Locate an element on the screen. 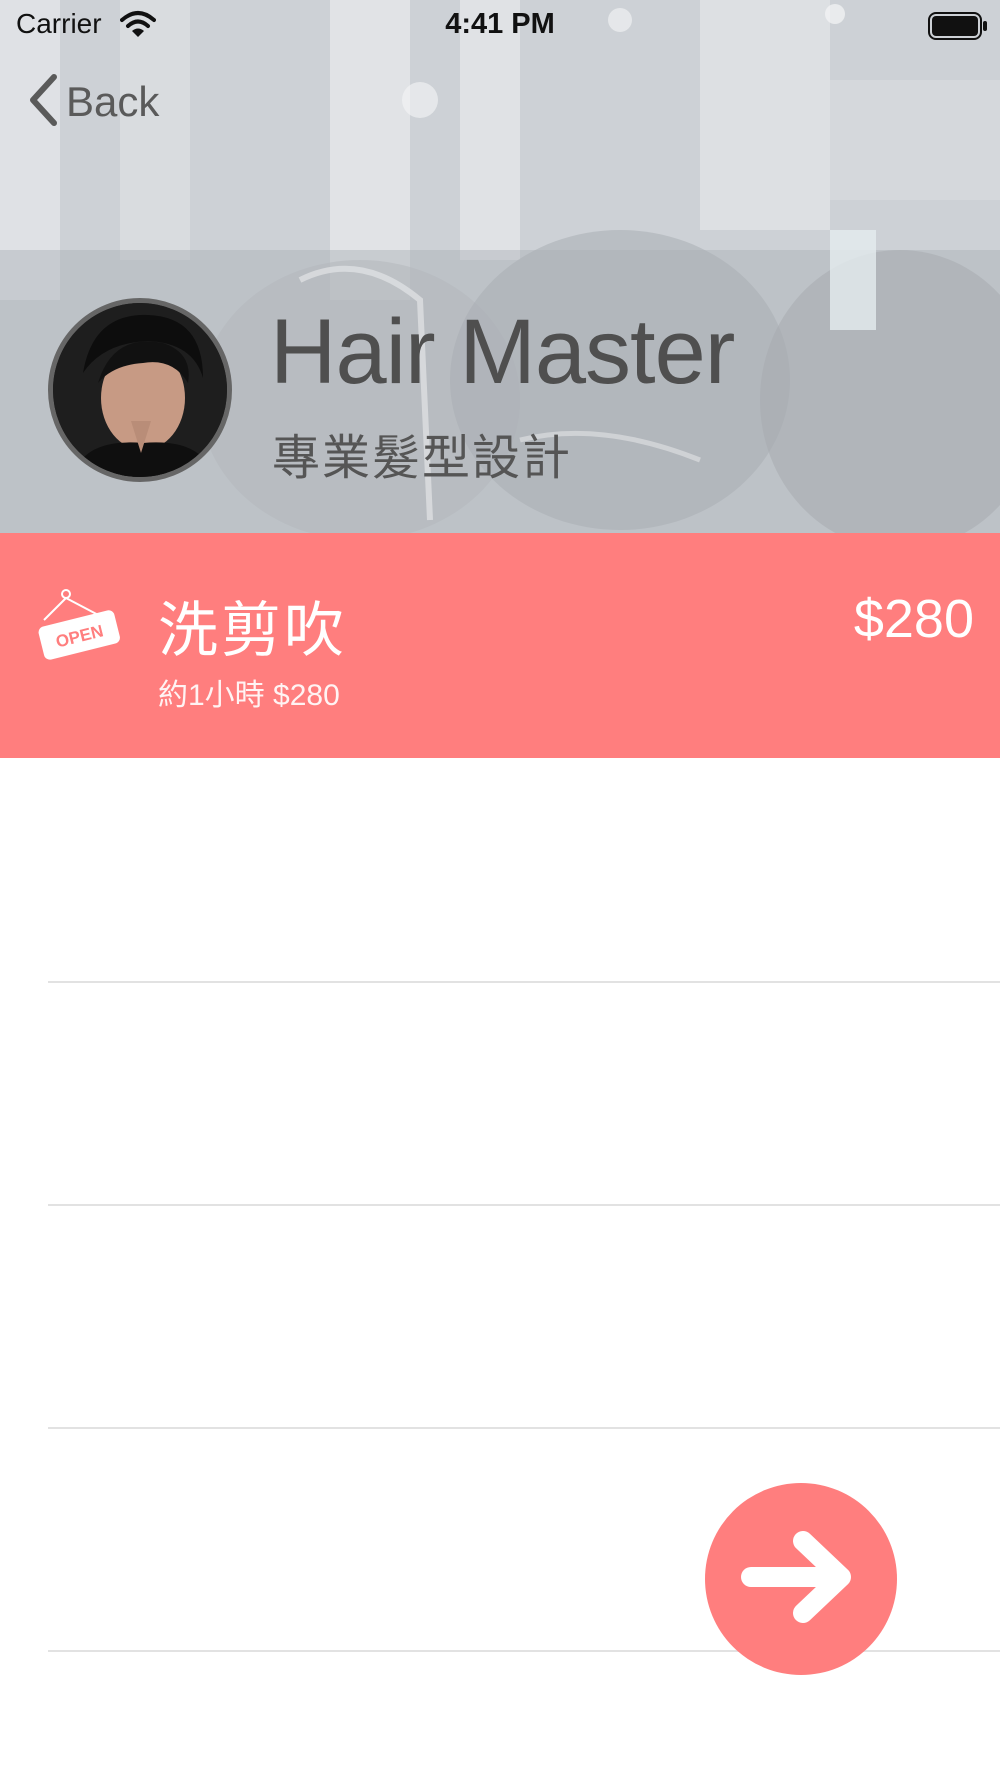  arrow-right-icon is located at coordinates (801, 1579).